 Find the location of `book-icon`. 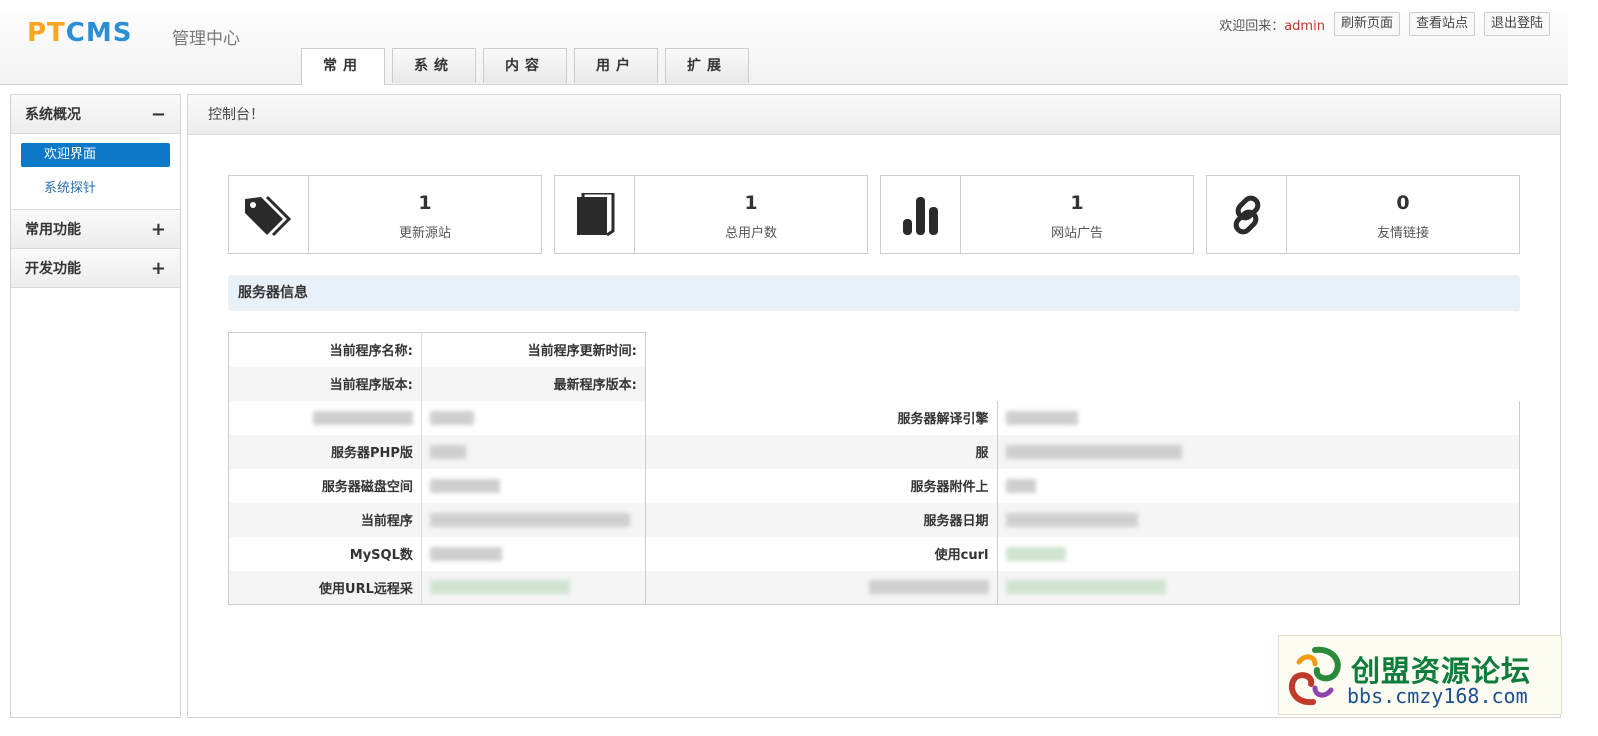

book-icon is located at coordinates (595, 214).